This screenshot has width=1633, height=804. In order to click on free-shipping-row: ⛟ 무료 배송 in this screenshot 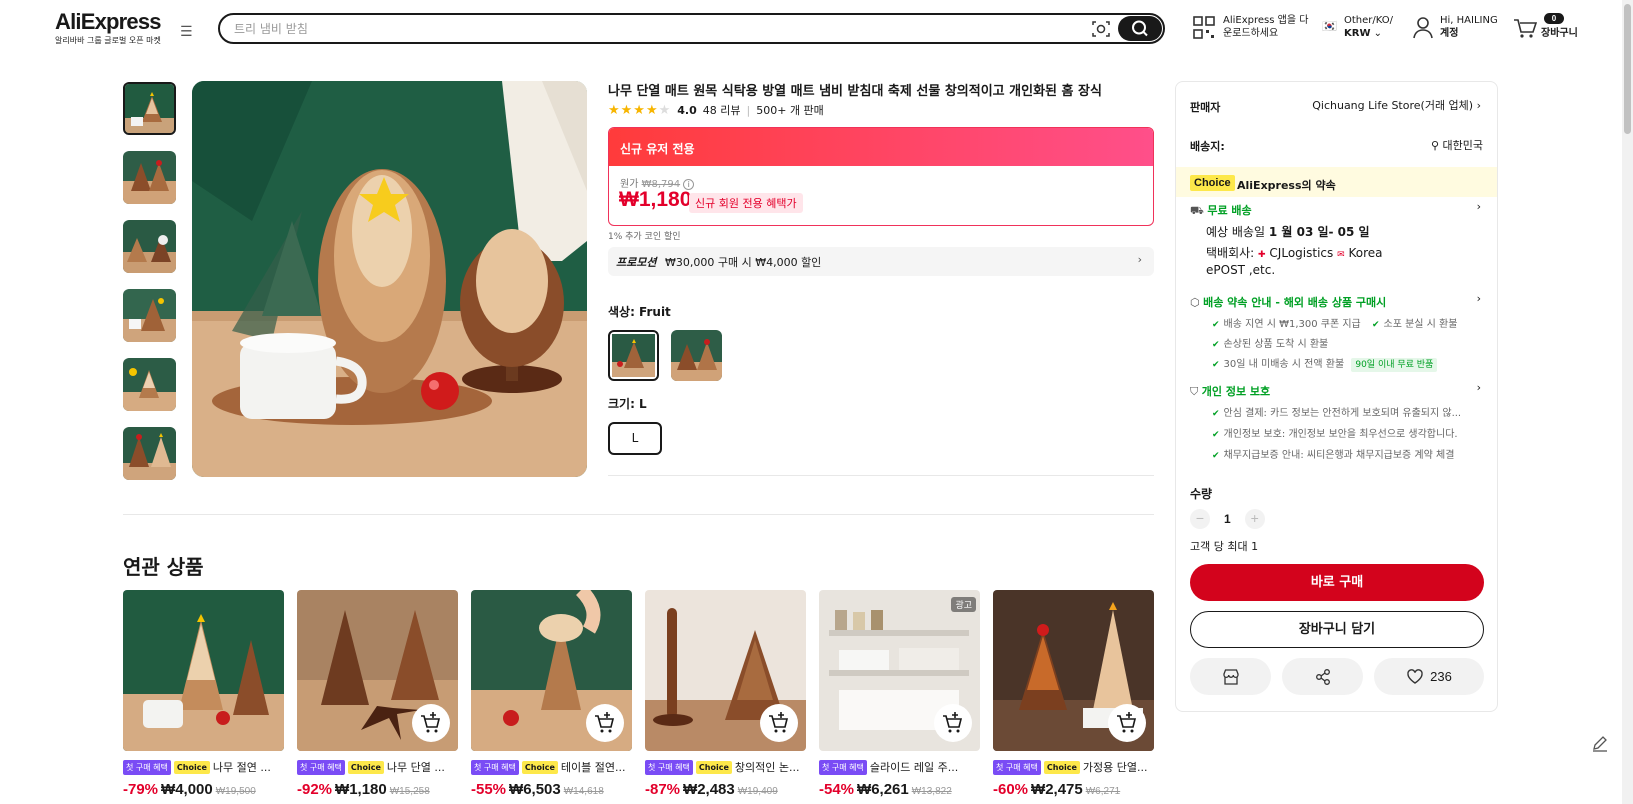, I will do `click(1221, 210)`.